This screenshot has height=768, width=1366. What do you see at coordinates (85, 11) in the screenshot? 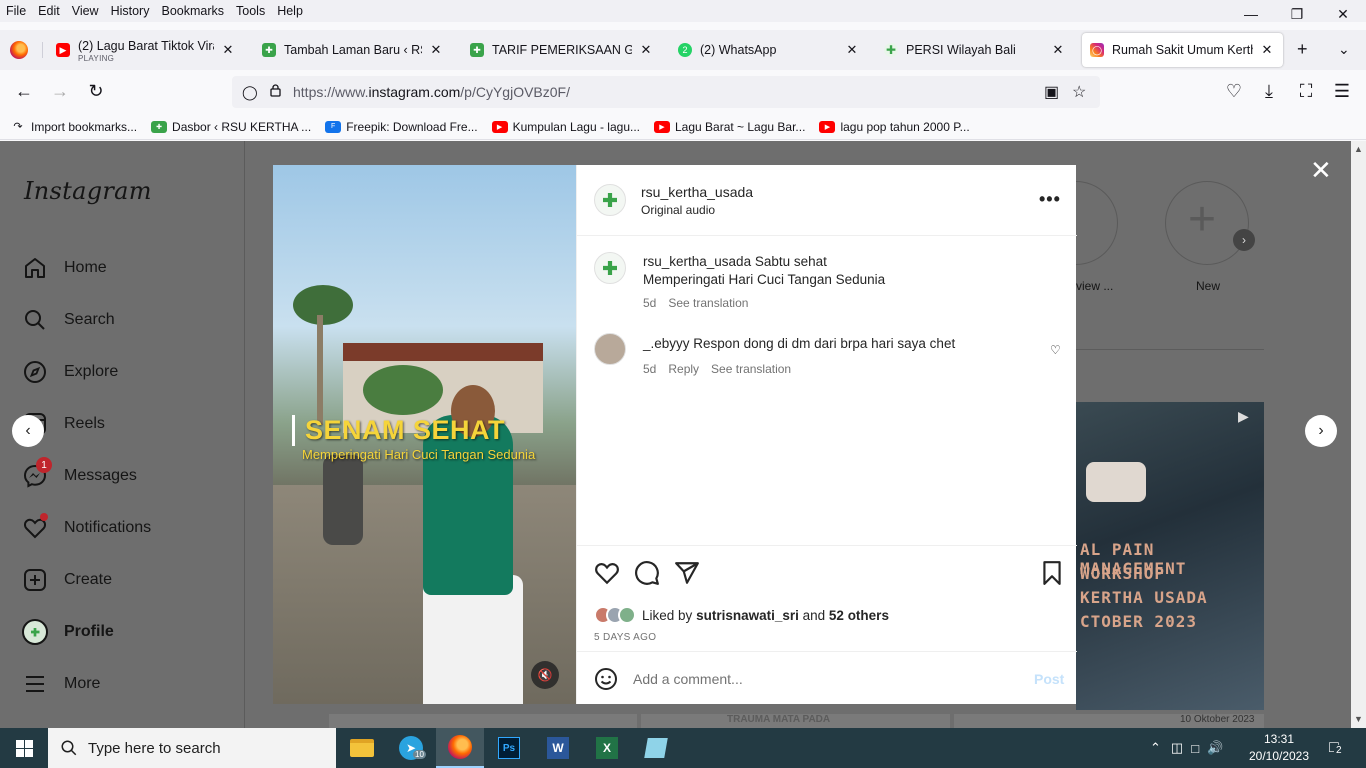
I see `menu-view: View` at bounding box center [85, 11].